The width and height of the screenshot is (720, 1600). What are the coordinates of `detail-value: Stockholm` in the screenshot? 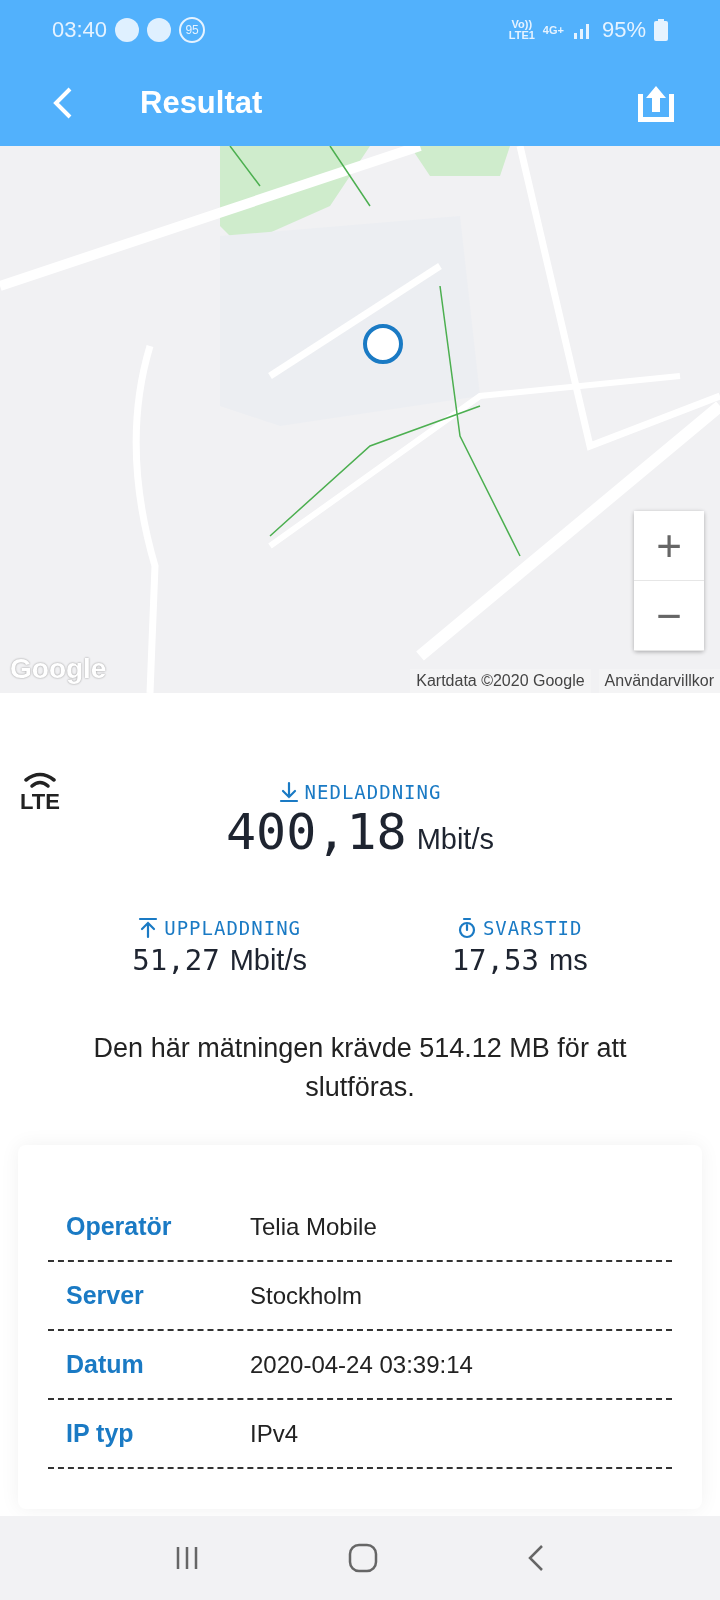 It's located at (306, 1295).